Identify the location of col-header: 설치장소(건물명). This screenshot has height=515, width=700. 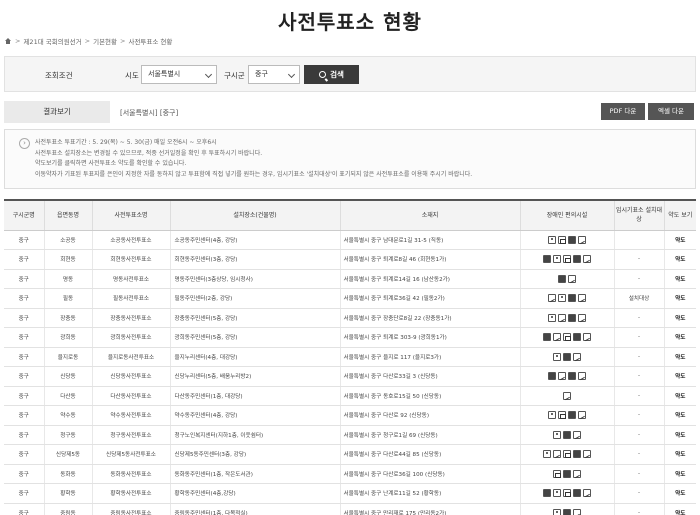
(254, 215).